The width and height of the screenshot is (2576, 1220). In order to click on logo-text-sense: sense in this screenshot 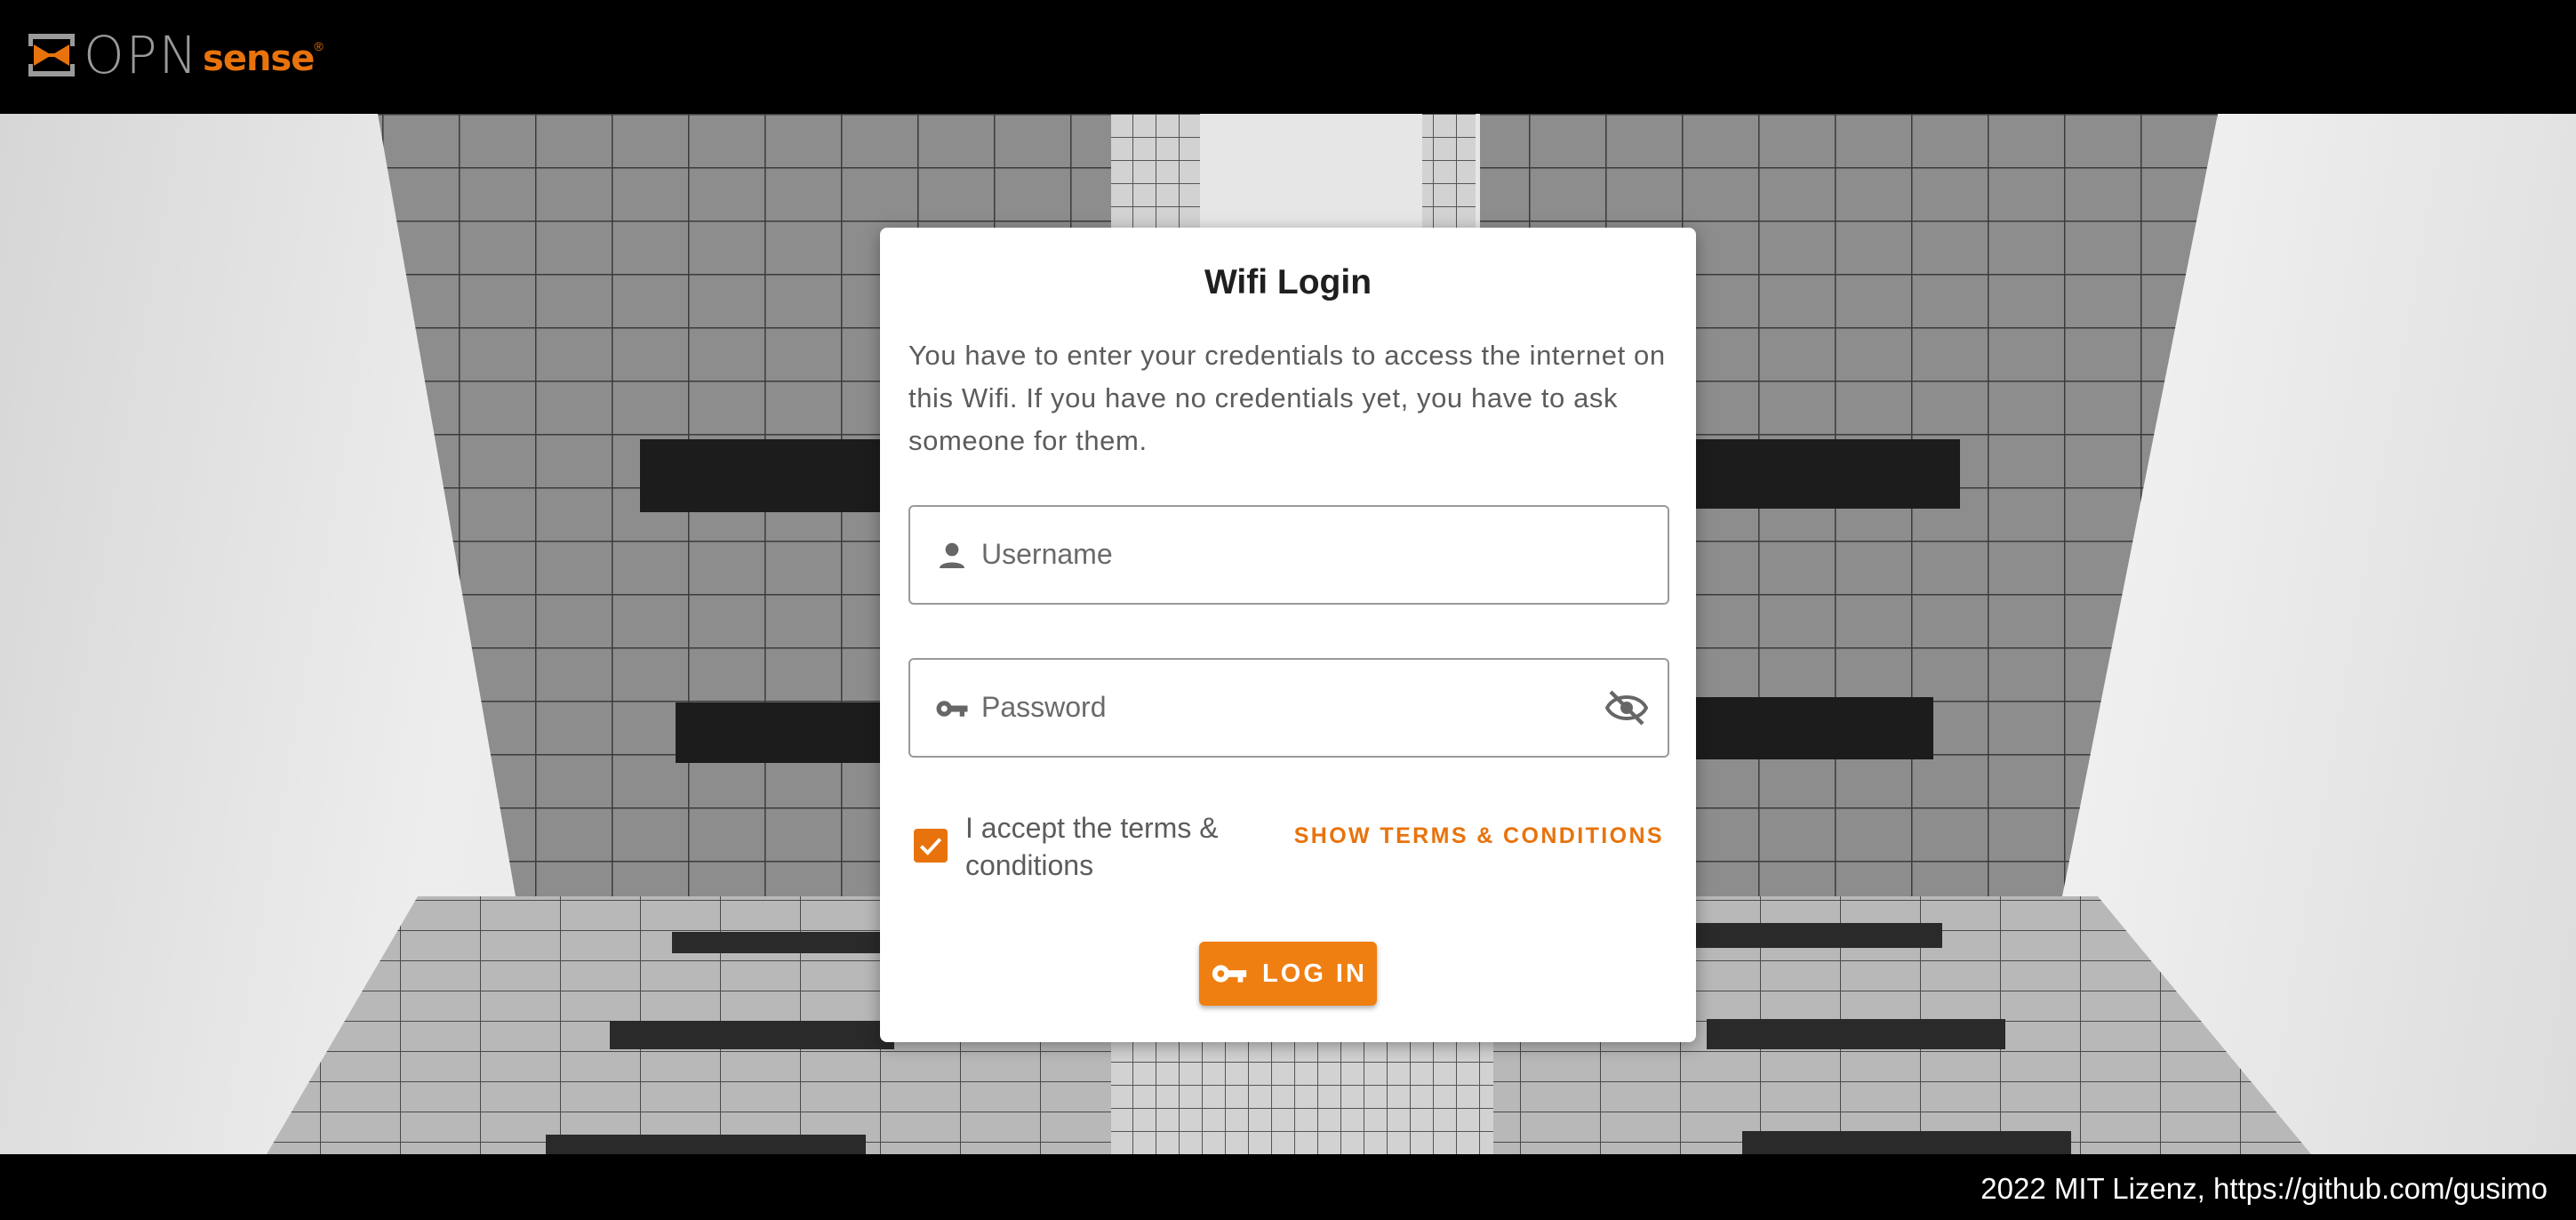, I will do `click(259, 58)`.